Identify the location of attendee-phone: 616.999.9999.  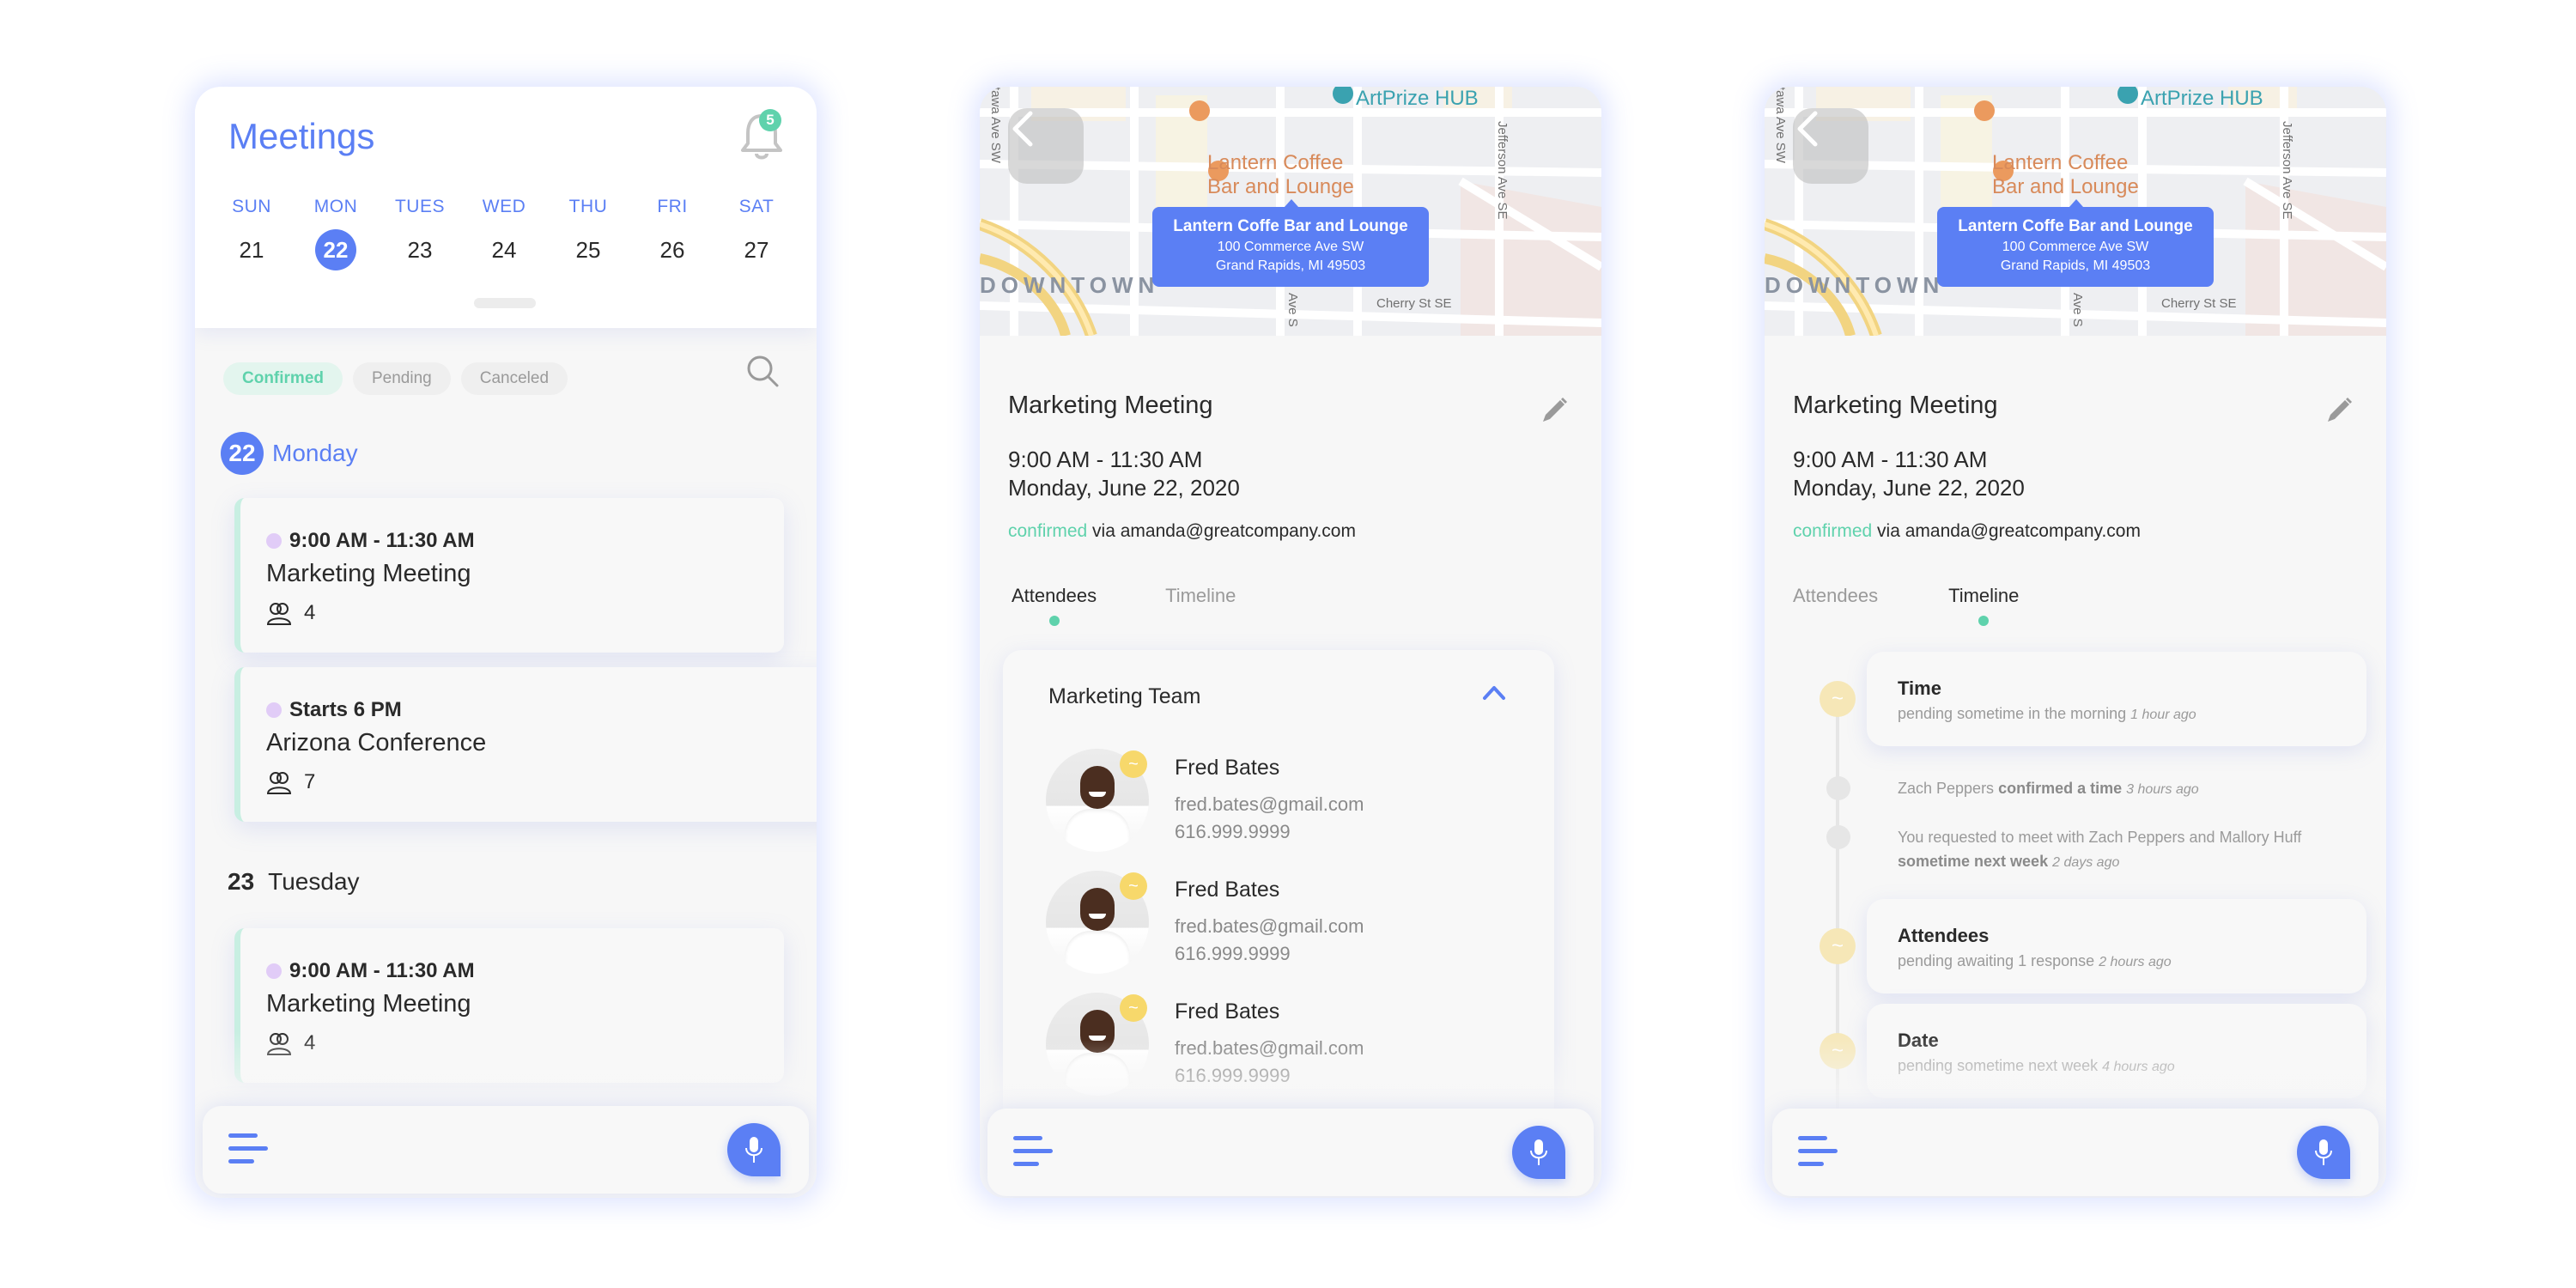
(1233, 954).